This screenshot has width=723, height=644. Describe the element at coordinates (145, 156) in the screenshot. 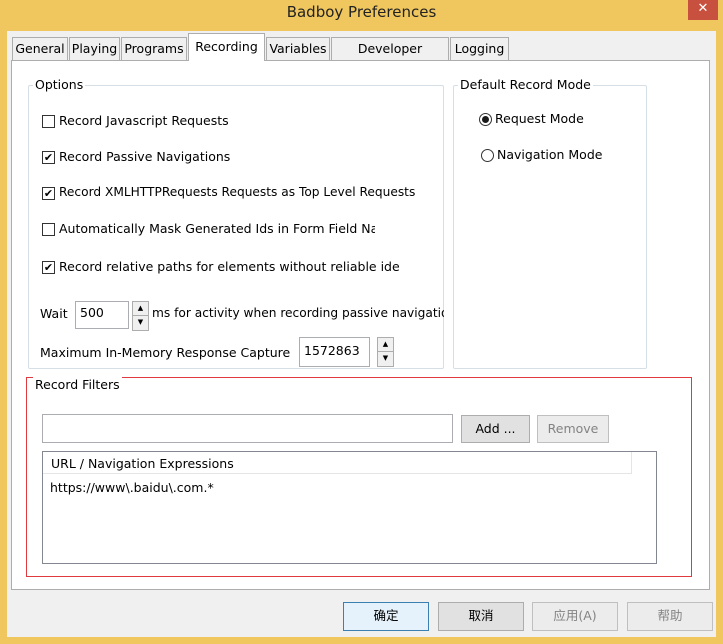

I see `record-passive-navigations-label: Record Passive Navigations` at that location.